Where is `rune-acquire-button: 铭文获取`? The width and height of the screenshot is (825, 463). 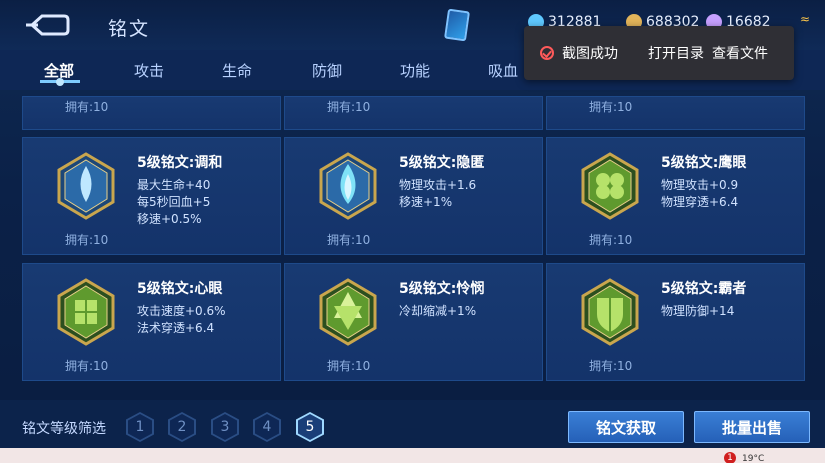
rune-acquire-button: 铭文获取 is located at coordinates (626, 427).